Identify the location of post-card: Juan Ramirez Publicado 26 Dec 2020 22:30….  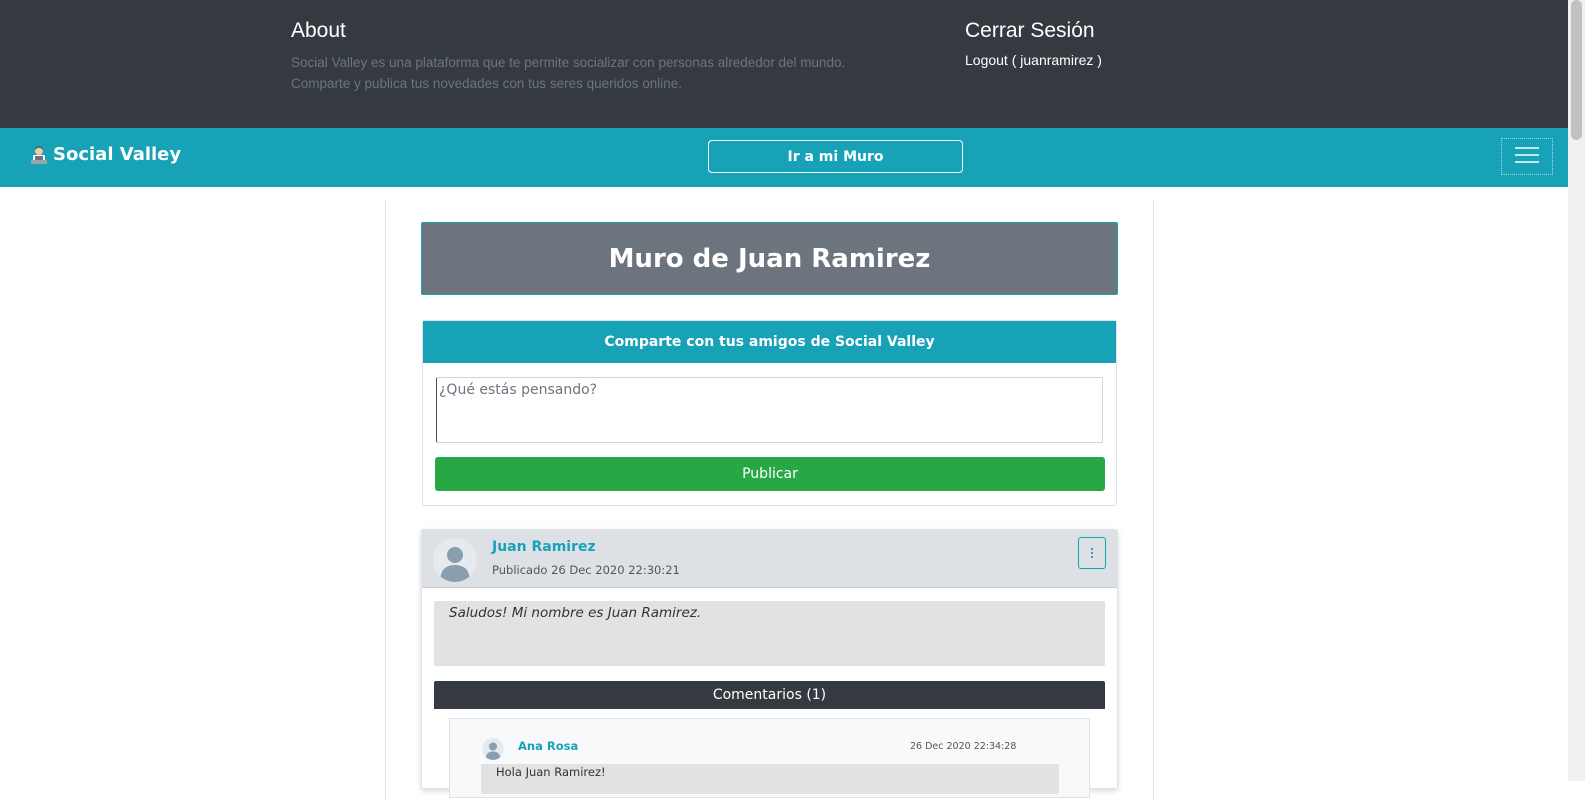
(769, 663).